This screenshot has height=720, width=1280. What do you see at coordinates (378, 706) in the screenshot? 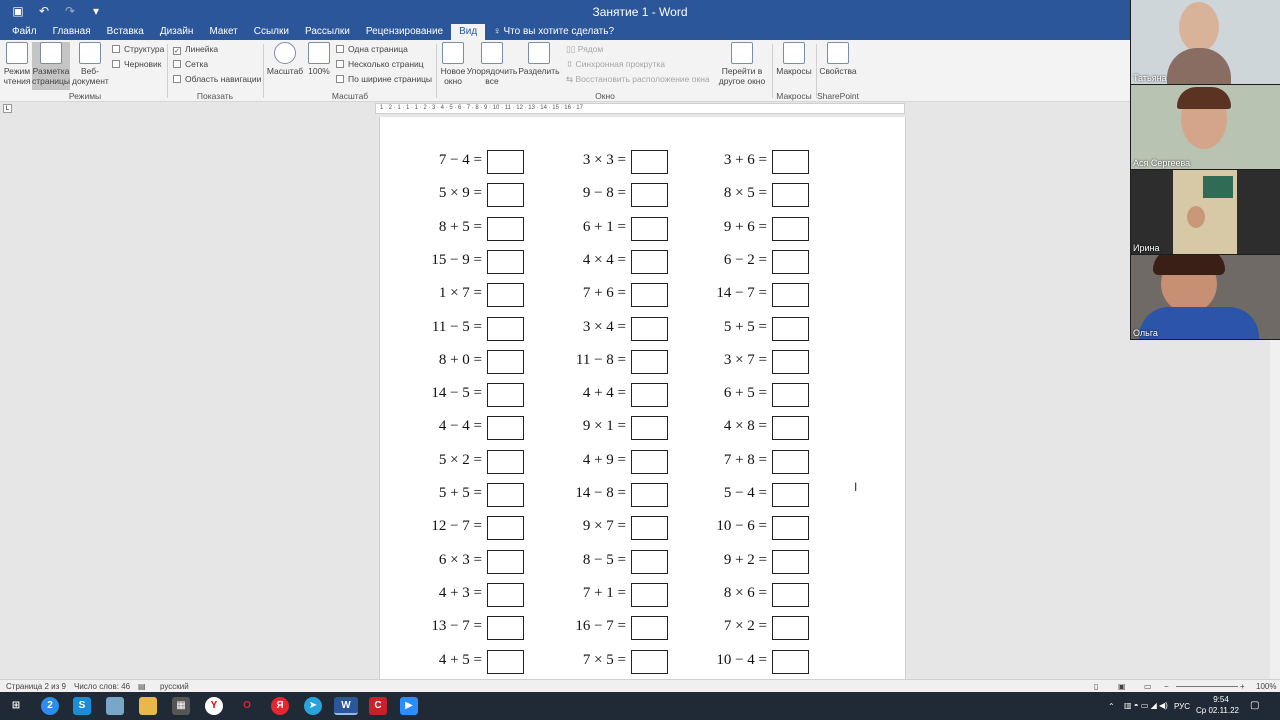
I see `app-icon: C` at bounding box center [378, 706].